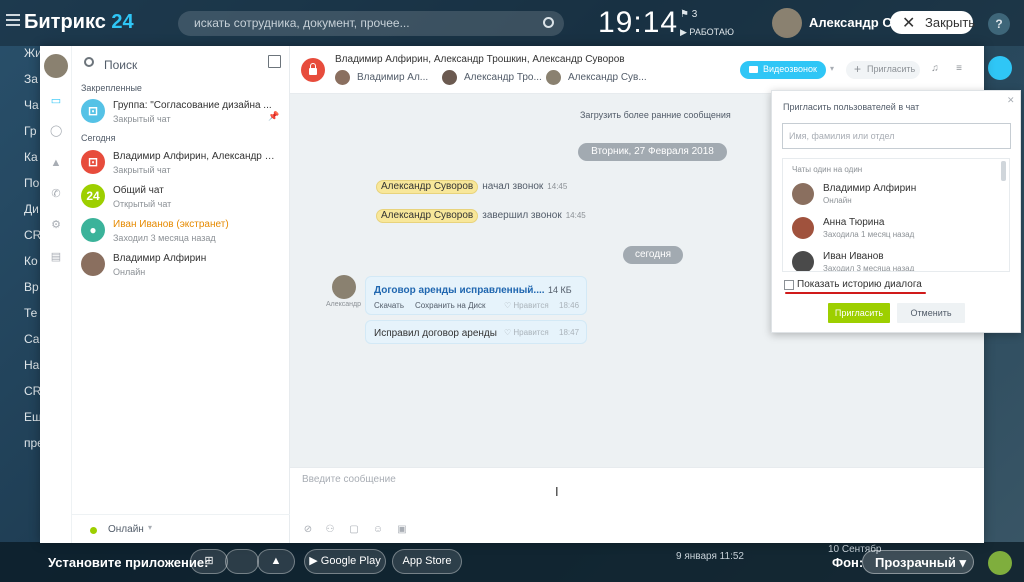  Describe the element at coordinates (313, 70) in the screenshot. I see `chat-lock-avatar` at that location.